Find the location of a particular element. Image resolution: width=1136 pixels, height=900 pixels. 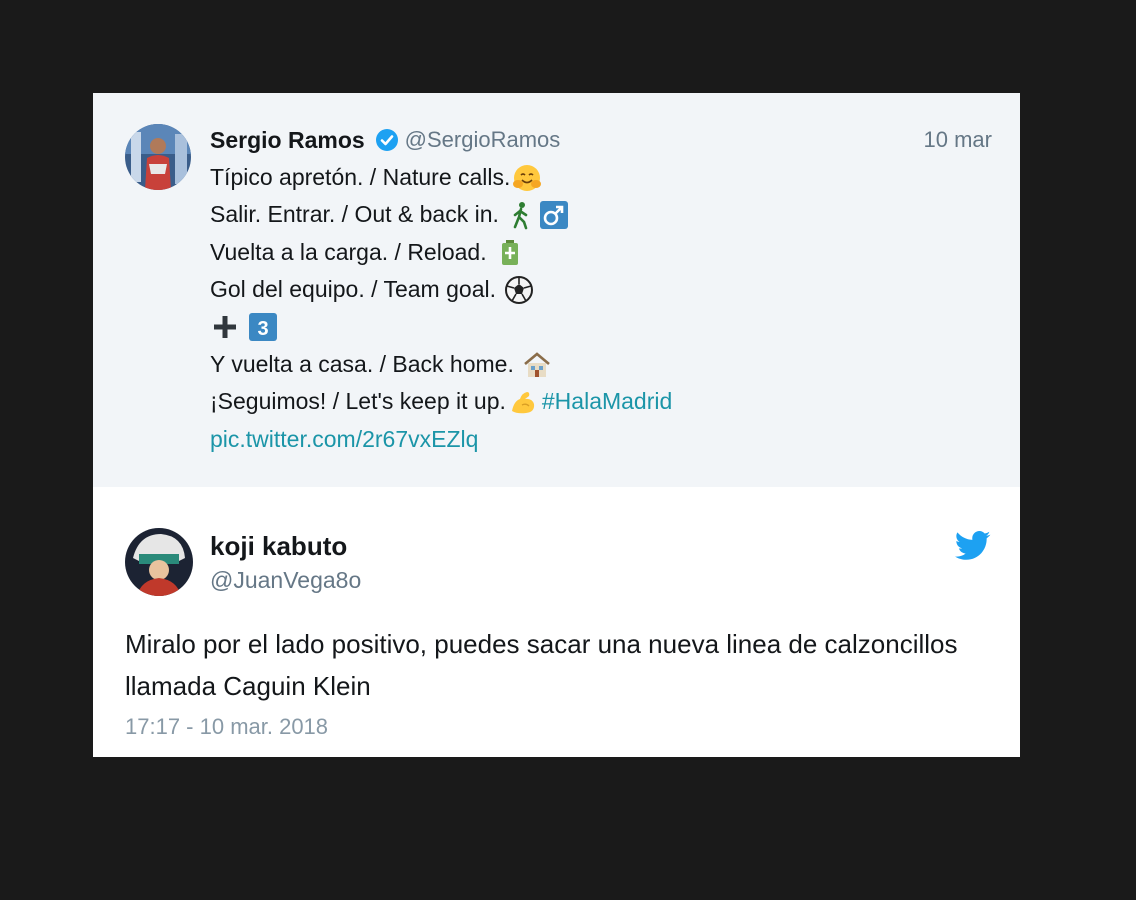

tweet-line: Salir. Entrar. / Out & back in. is located at coordinates (600, 214).